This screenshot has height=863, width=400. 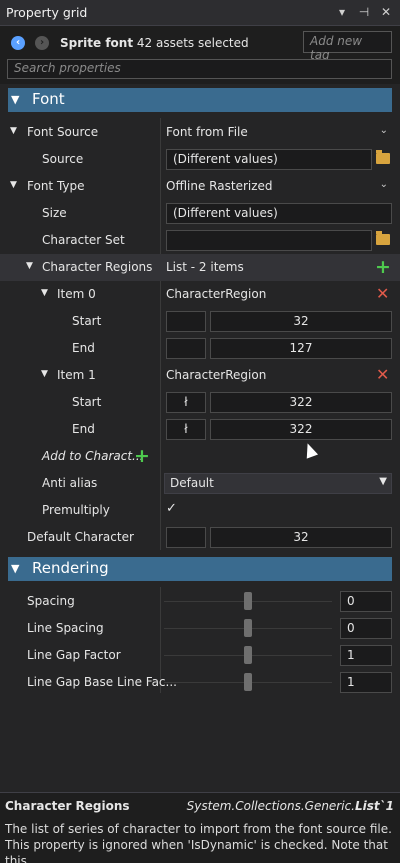 What do you see at coordinates (200, 655) in the screenshot?
I see `row-line-gap-factor: Line Gap Factor 1` at bounding box center [200, 655].